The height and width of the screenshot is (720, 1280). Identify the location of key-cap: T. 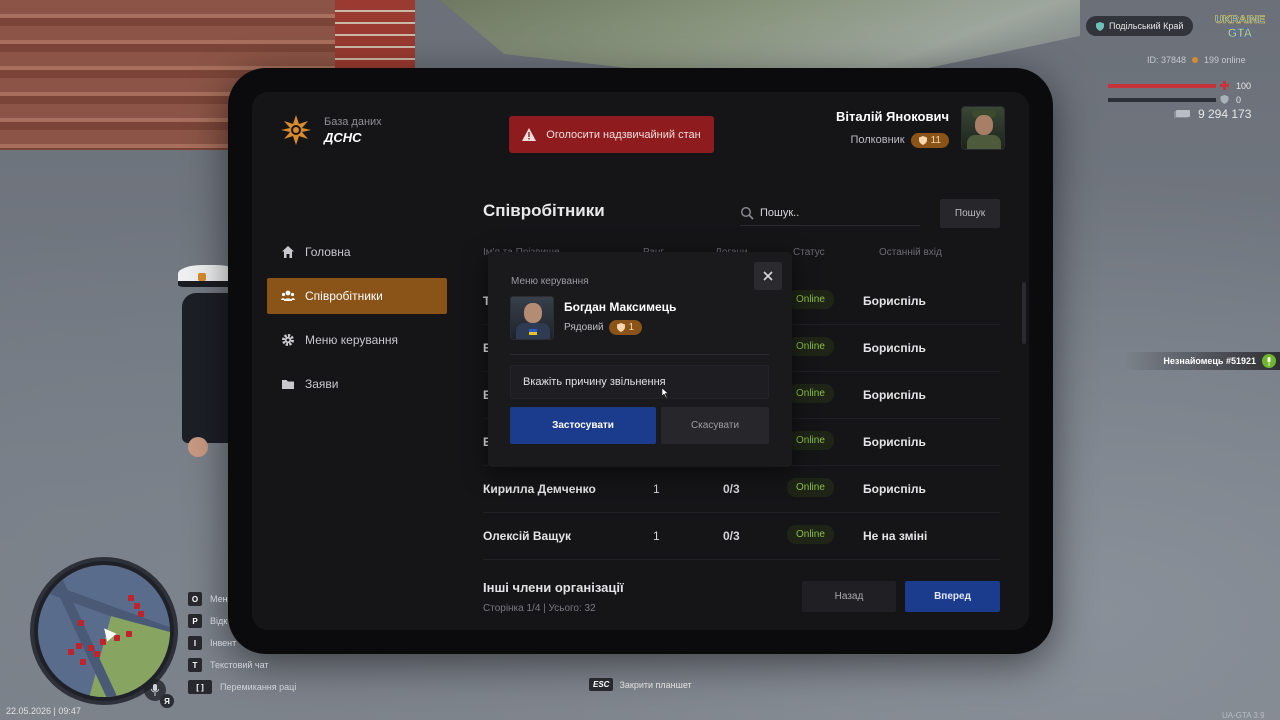
(195, 665).